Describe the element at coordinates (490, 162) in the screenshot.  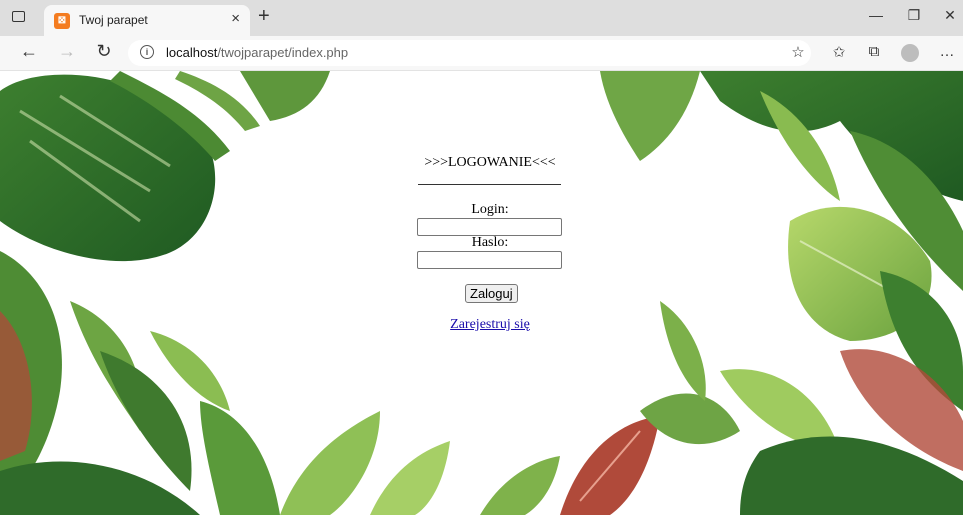
I see `page-title: >>>LOGOWANIE<<<` at that location.